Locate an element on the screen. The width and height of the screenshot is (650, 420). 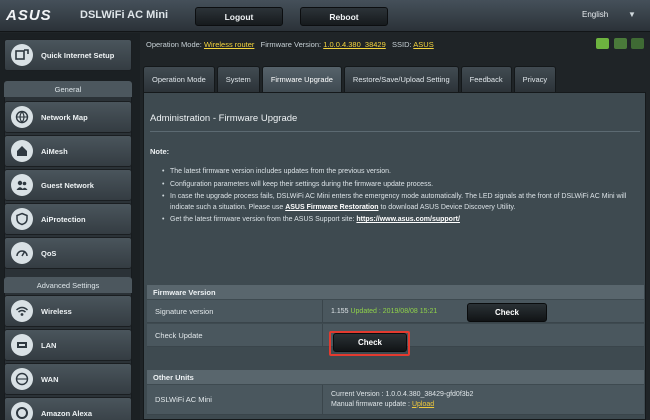
signature-version-value: 1.155 Updated : 2019/08/08 15:21 is located at coordinates (384, 311).